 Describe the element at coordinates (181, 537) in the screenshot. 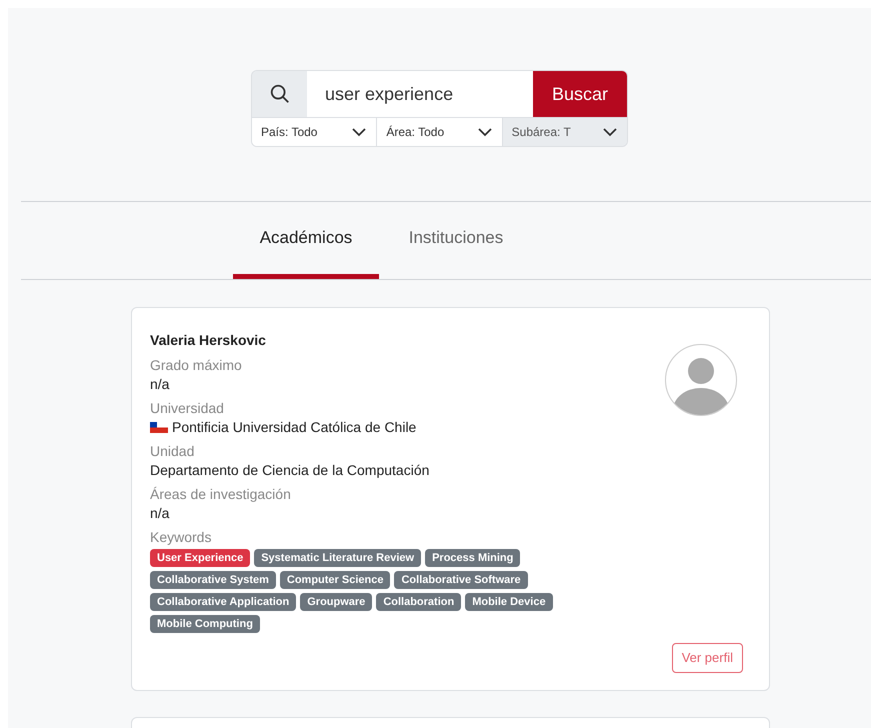

I see `field-label: Keywords` at that location.